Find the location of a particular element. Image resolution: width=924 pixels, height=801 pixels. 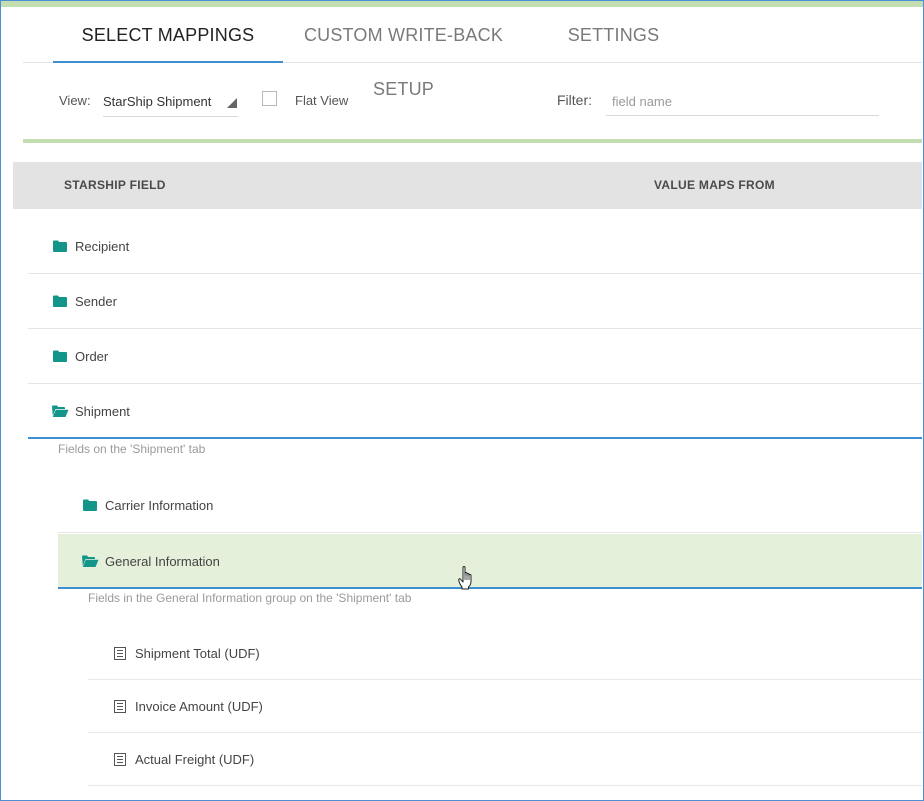

view-select-value: StarShip Shipment is located at coordinates (157, 101).